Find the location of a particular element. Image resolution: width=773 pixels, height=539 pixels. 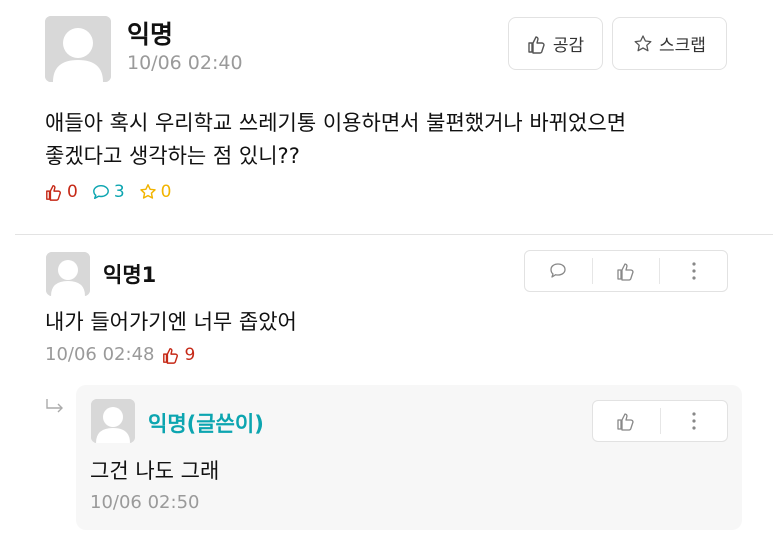

scrap-count-value: 0 is located at coordinates (166, 192).